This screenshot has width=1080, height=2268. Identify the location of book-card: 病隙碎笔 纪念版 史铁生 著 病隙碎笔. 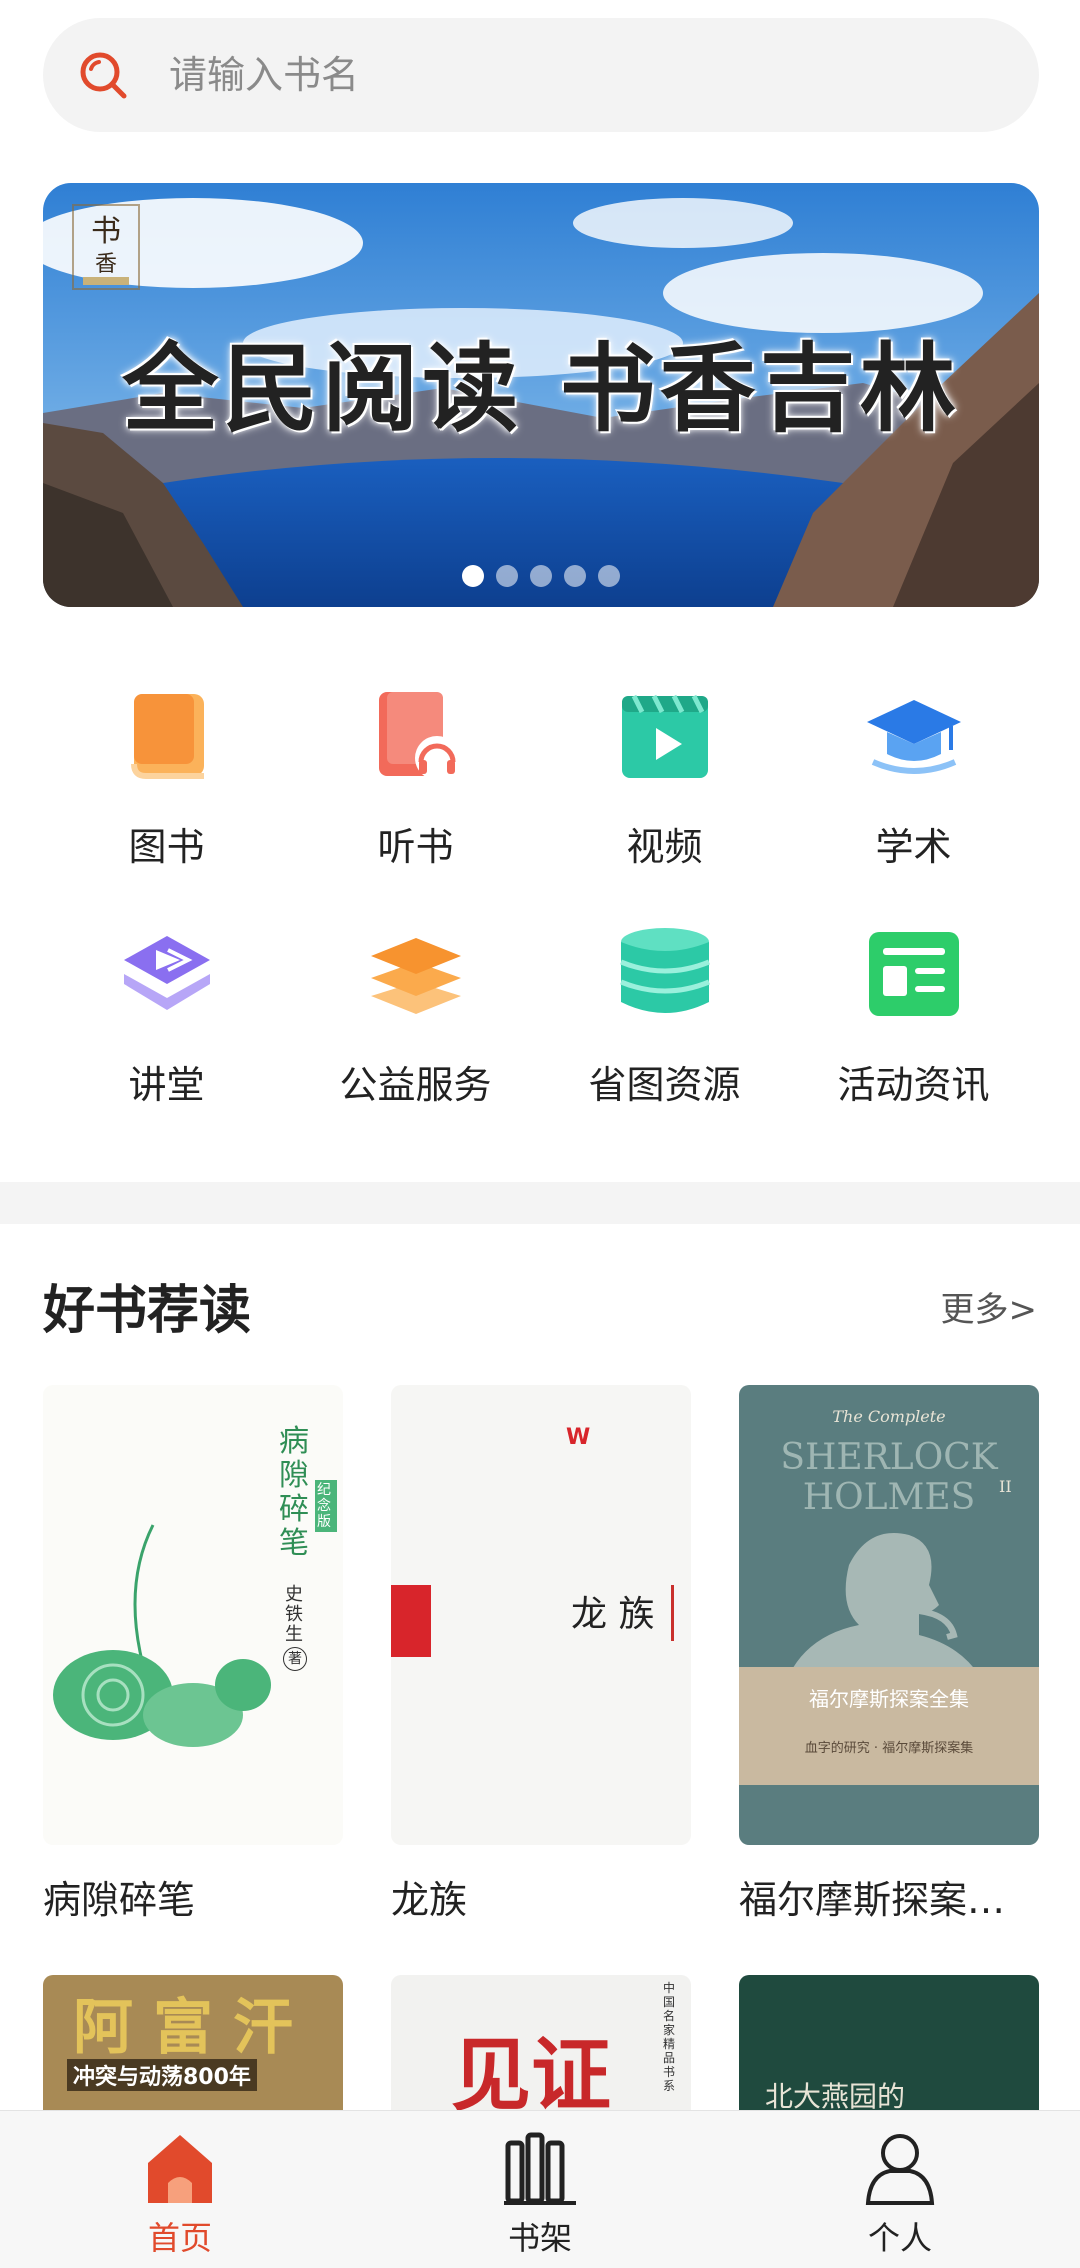
(193, 1654).